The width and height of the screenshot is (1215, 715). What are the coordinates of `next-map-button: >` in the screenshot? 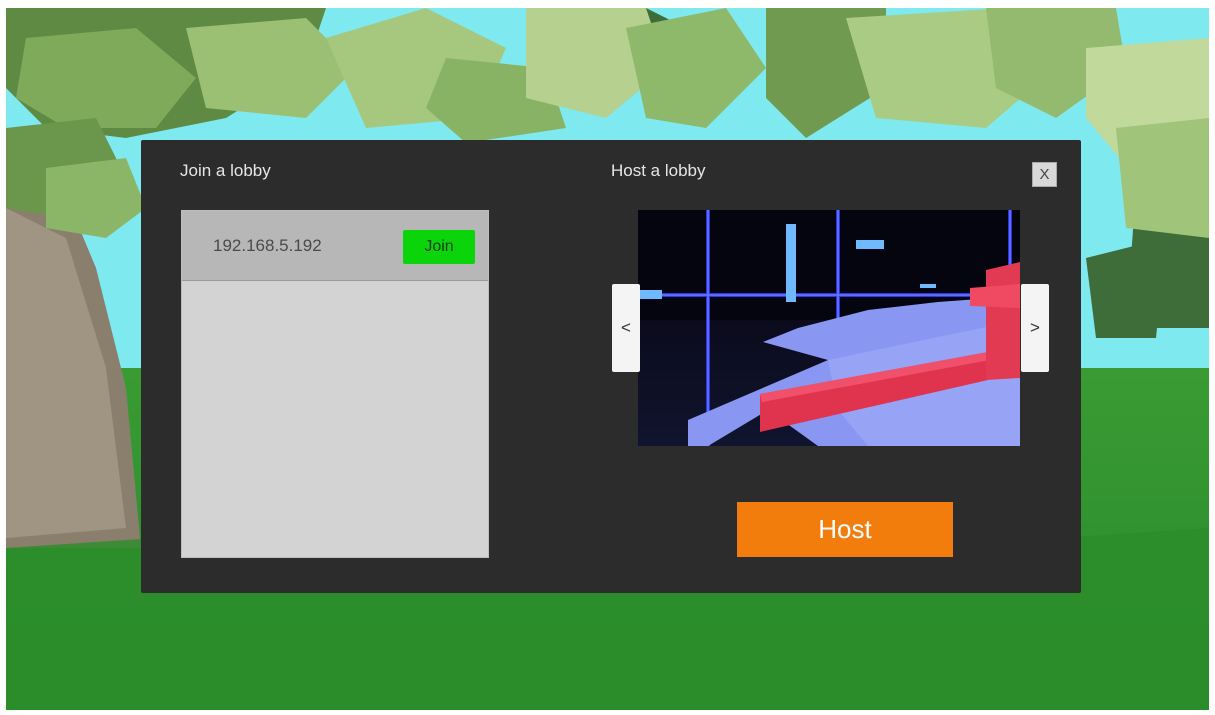 It's located at (1035, 328).